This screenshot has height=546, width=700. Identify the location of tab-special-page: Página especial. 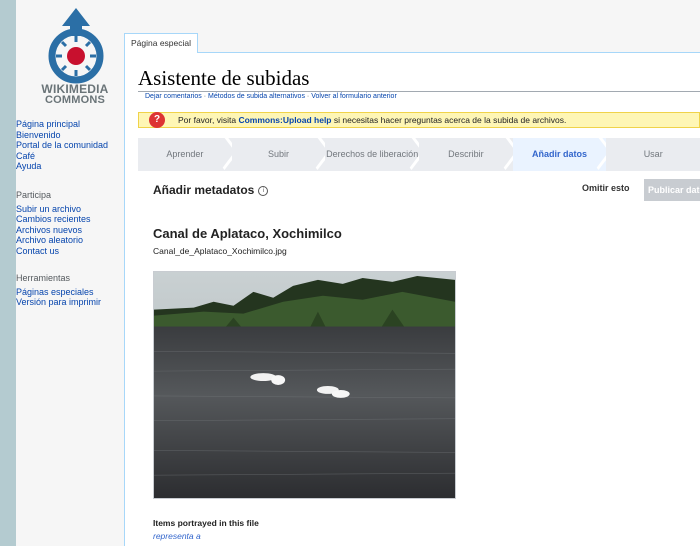
(161, 43).